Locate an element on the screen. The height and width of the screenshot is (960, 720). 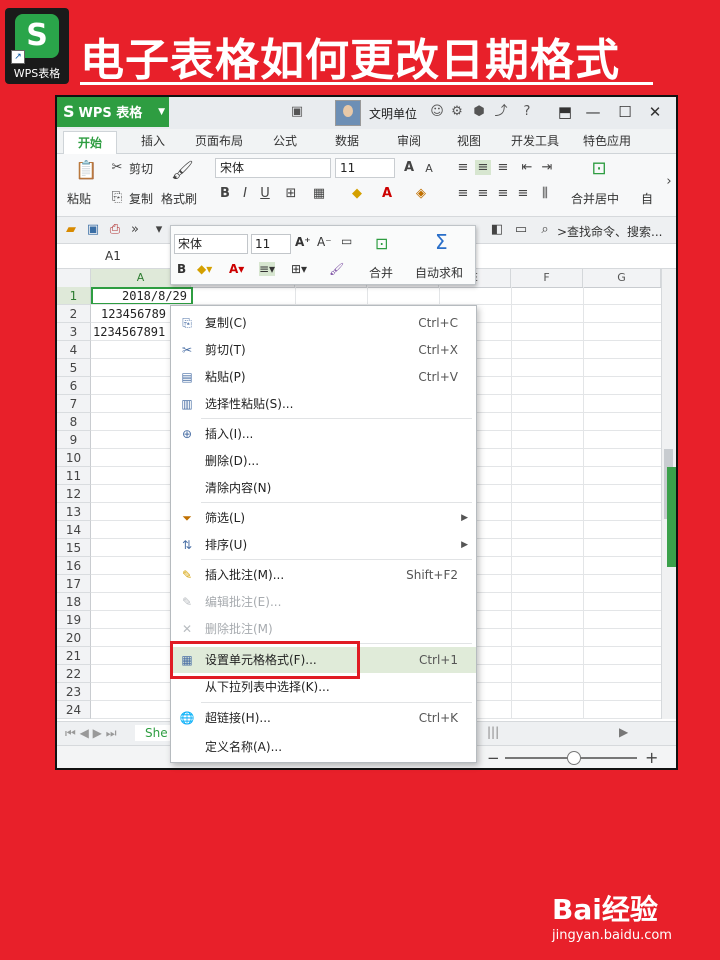
mini-autosum-button: 自动求和 is located at coordinates (439, 272).